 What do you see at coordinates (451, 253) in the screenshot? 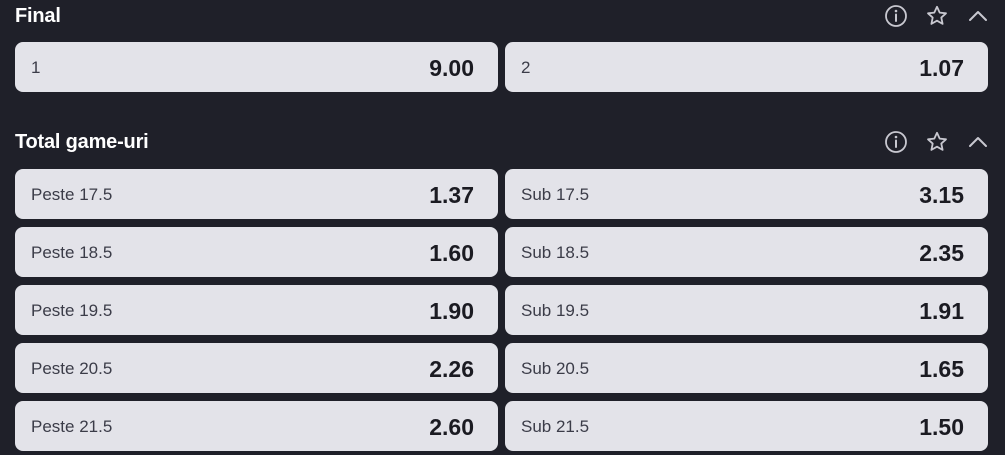
I see `odd-value: 1.60` at bounding box center [451, 253].